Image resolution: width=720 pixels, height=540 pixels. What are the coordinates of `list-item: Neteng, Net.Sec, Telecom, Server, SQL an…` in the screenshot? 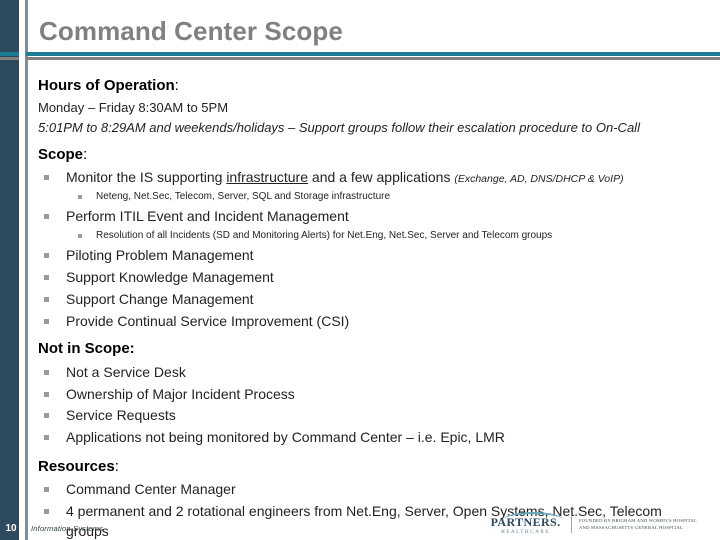 It's located at (386, 197).